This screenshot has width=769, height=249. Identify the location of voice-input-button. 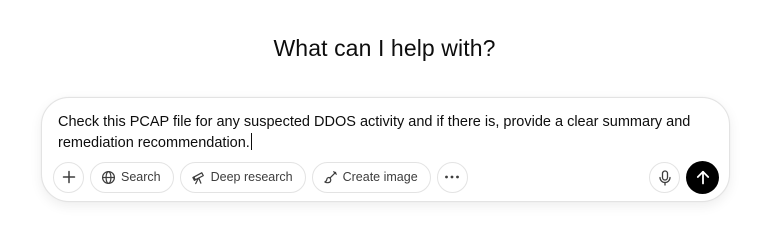
(664, 177).